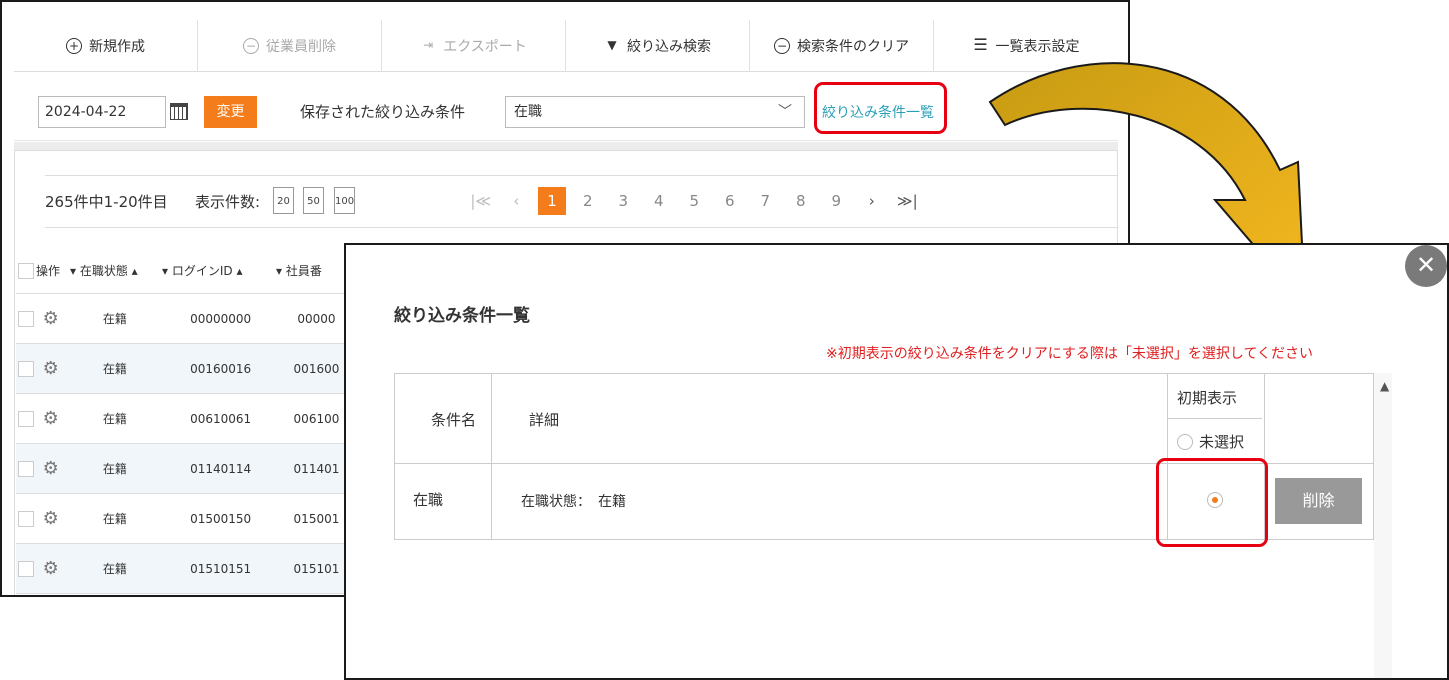 This screenshot has width=1449, height=680. Describe the element at coordinates (1207, 398) in the screenshot. I see `header-initial-display: 初期表示` at that location.